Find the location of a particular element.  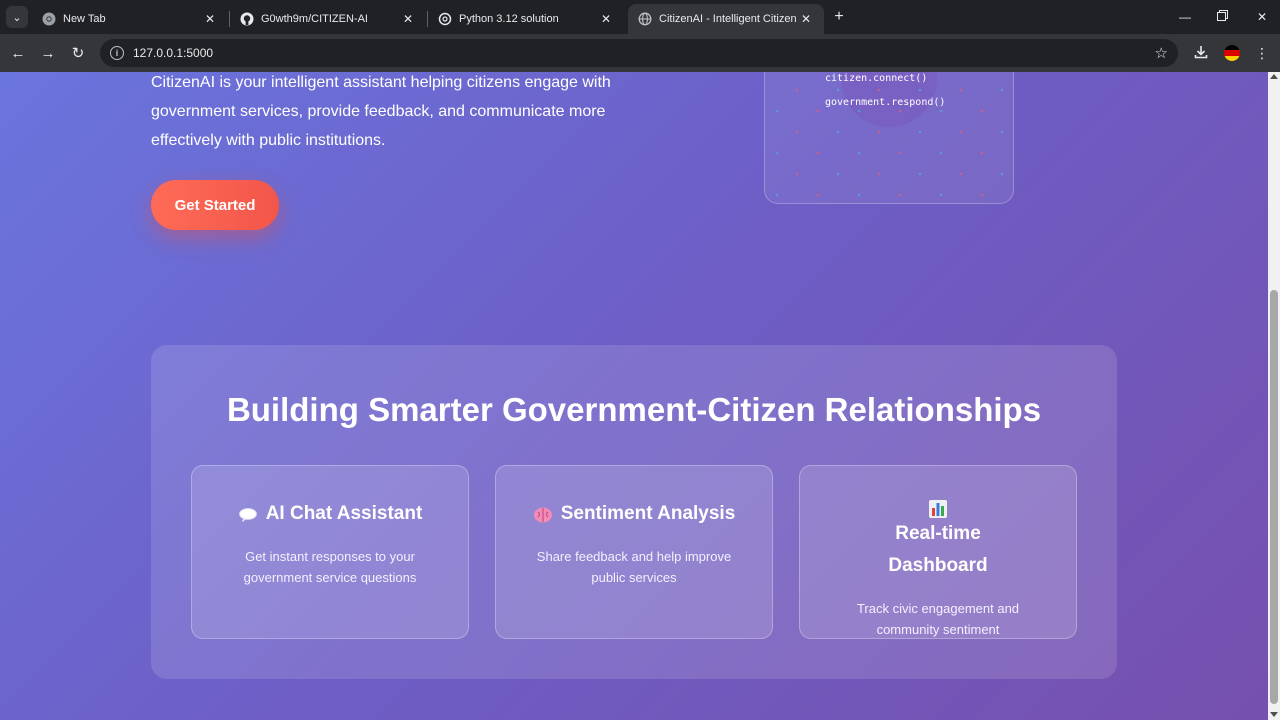

bookmark-star-icon: ☆ is located at coordinates (1161, 53).